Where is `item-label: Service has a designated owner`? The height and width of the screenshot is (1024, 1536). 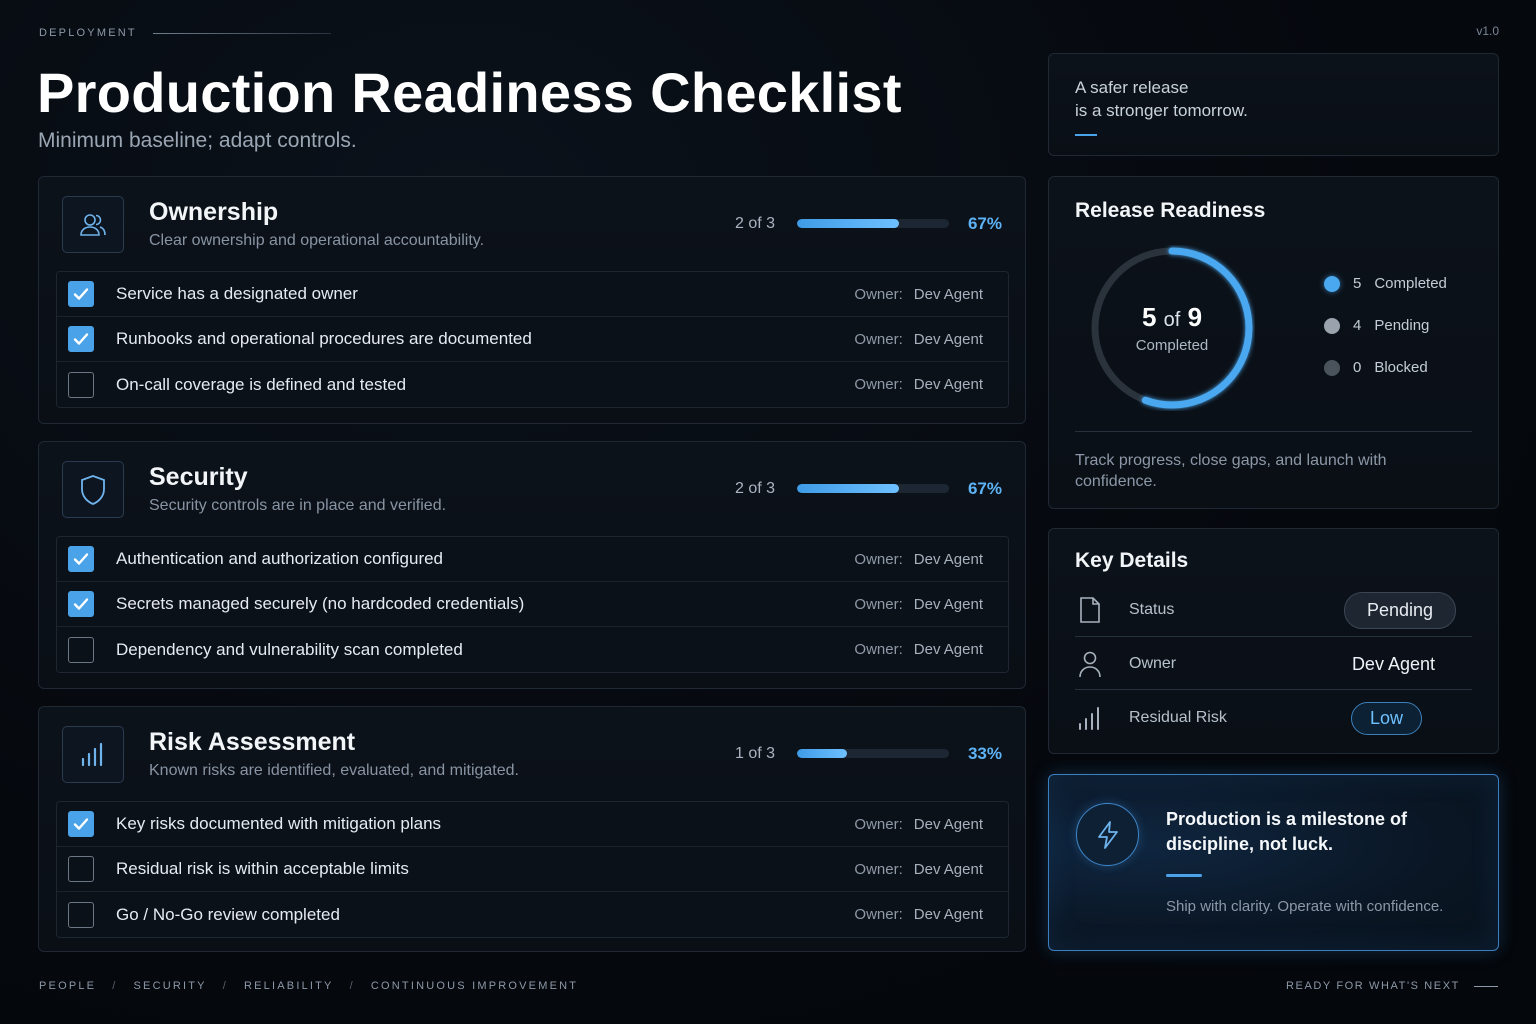
item-label: Service has a designated owner is located at coordinates (237, 293).